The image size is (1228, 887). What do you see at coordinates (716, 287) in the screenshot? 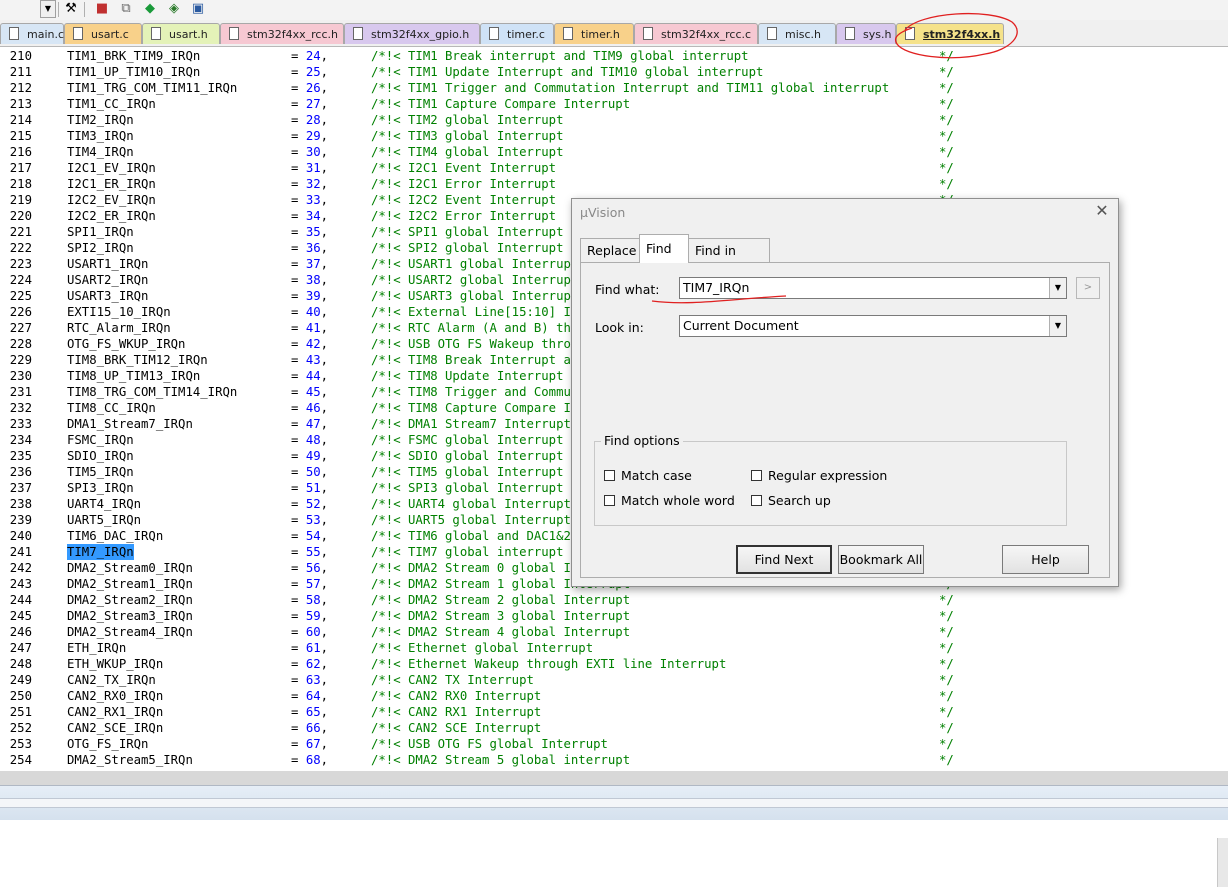
I see `find-what-value: TIM7_IRQn` at bounding box center [716, 287].